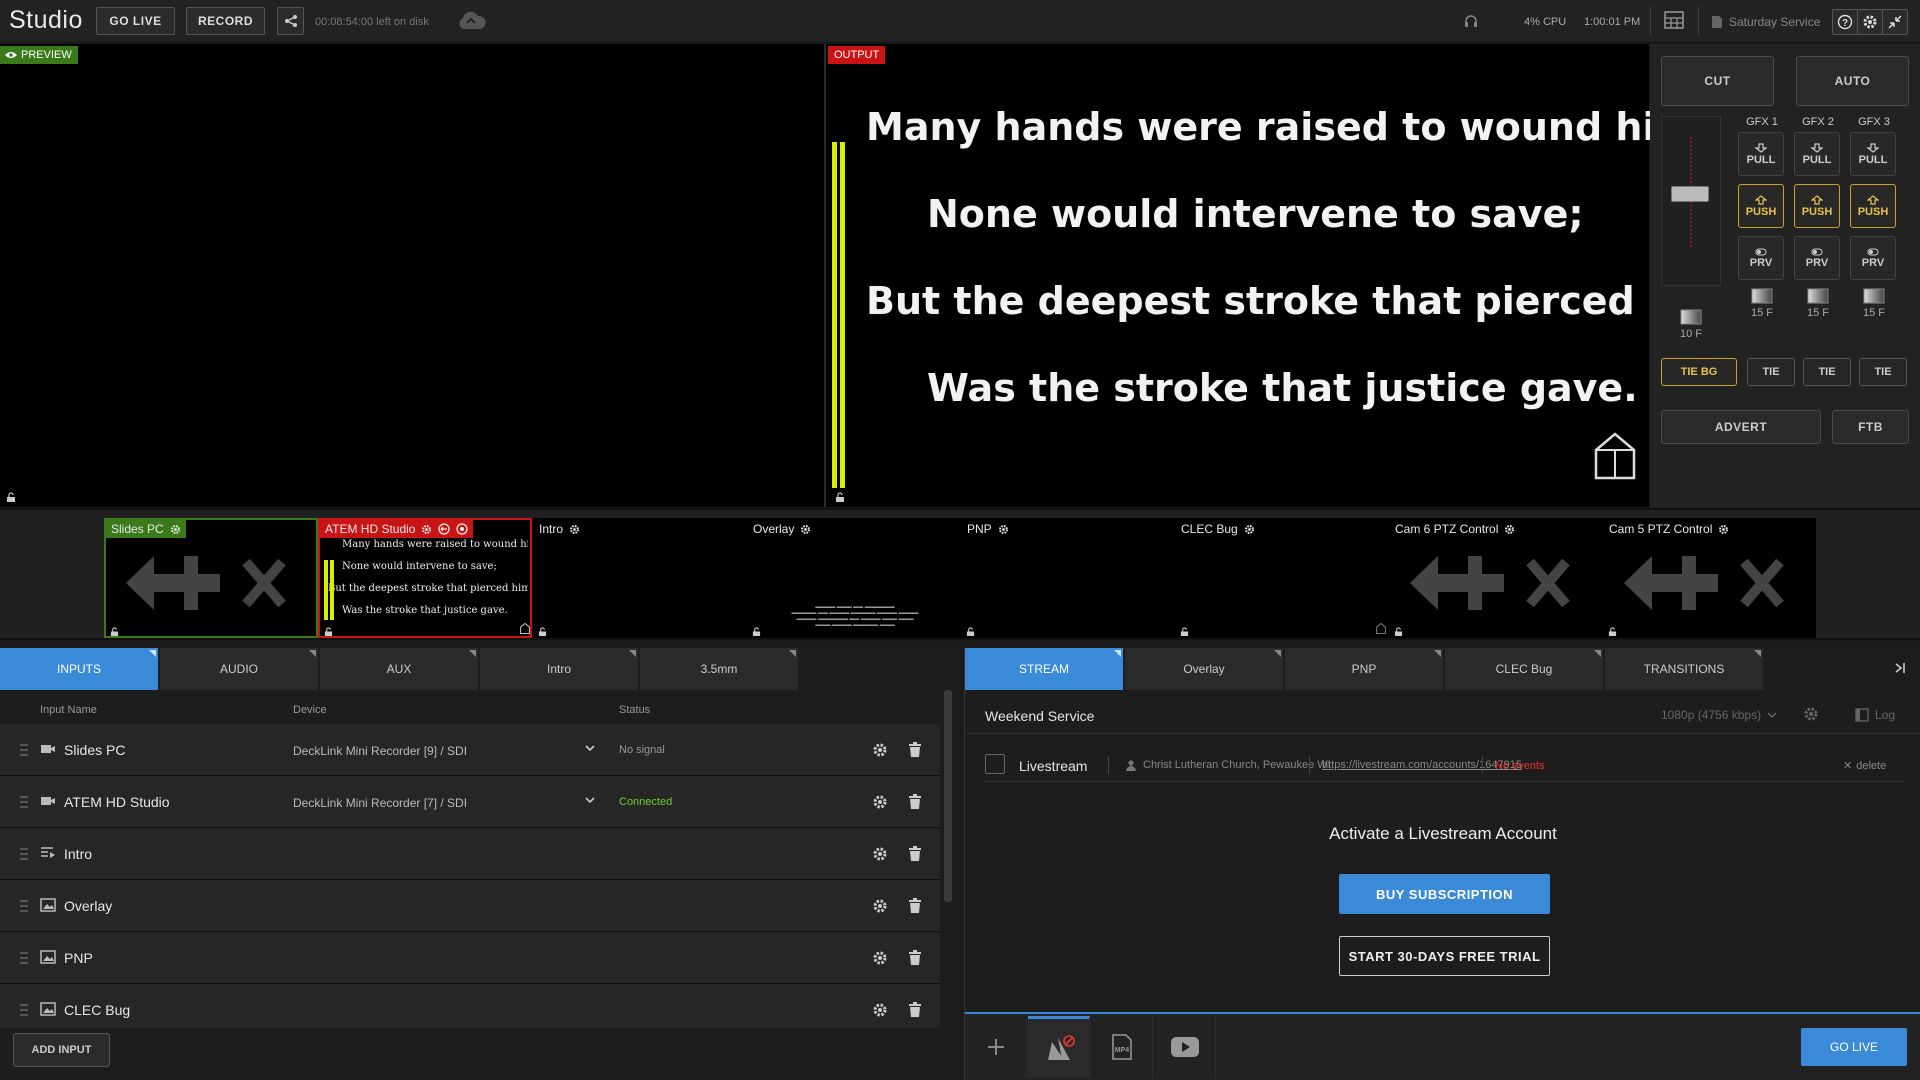  What do you see at coordinates (1900, 668) in the screenshot?
I see `collapse-panel-icon` at bounding box center [1900, 668].